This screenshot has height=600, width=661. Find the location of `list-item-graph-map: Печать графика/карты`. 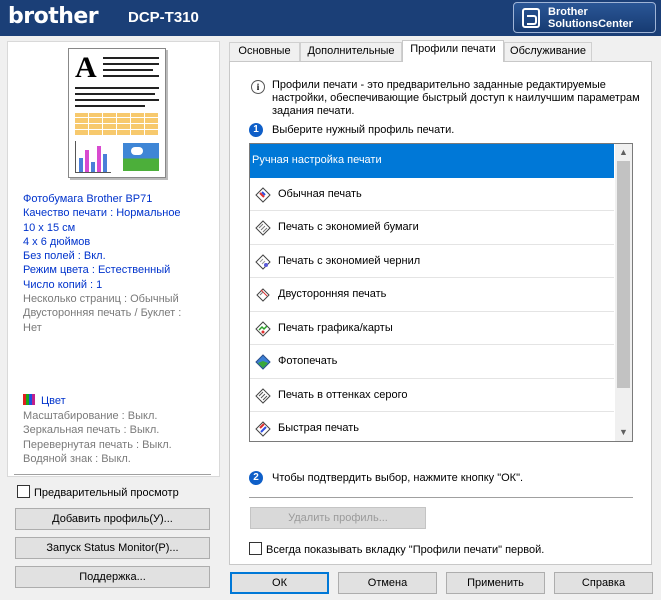

list-item-graph-map: Печать графика/карты is located at coordinates (432, 328).